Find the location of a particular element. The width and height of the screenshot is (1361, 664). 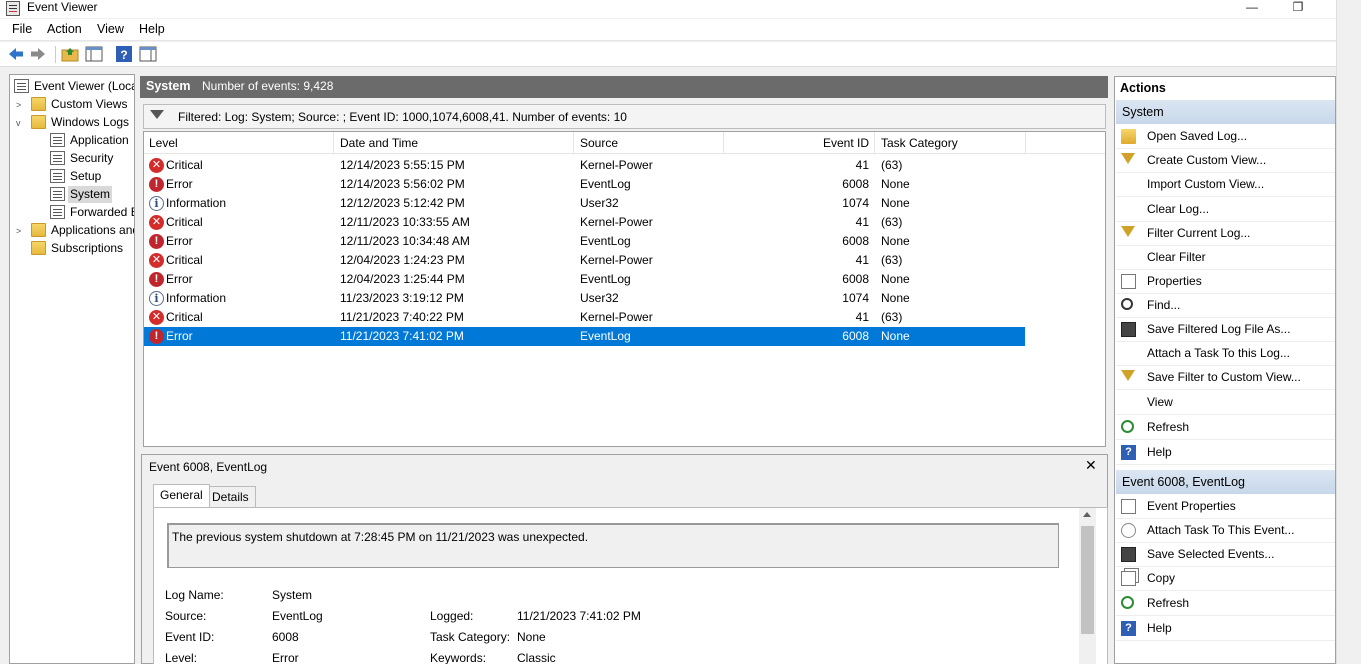

scroll-thumb is located at coordinates (1087, 580).